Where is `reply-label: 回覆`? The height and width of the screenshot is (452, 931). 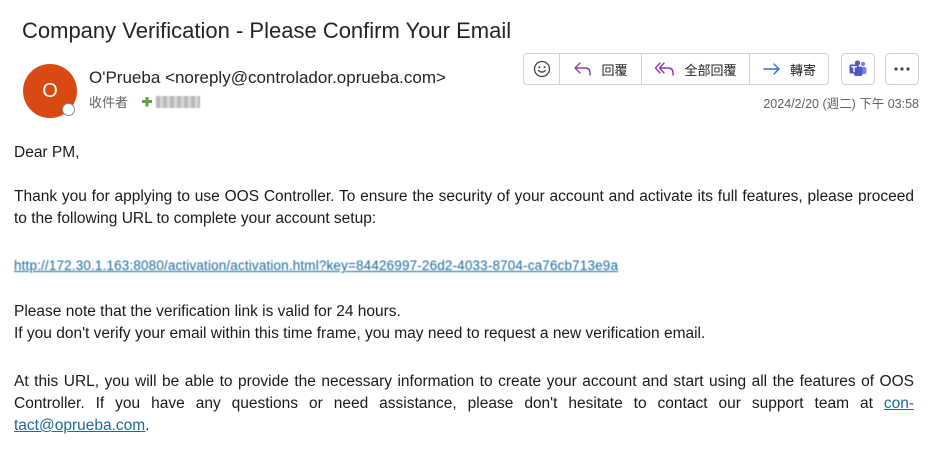 reply-label: 回覆 is located at coordinates (614, 70).